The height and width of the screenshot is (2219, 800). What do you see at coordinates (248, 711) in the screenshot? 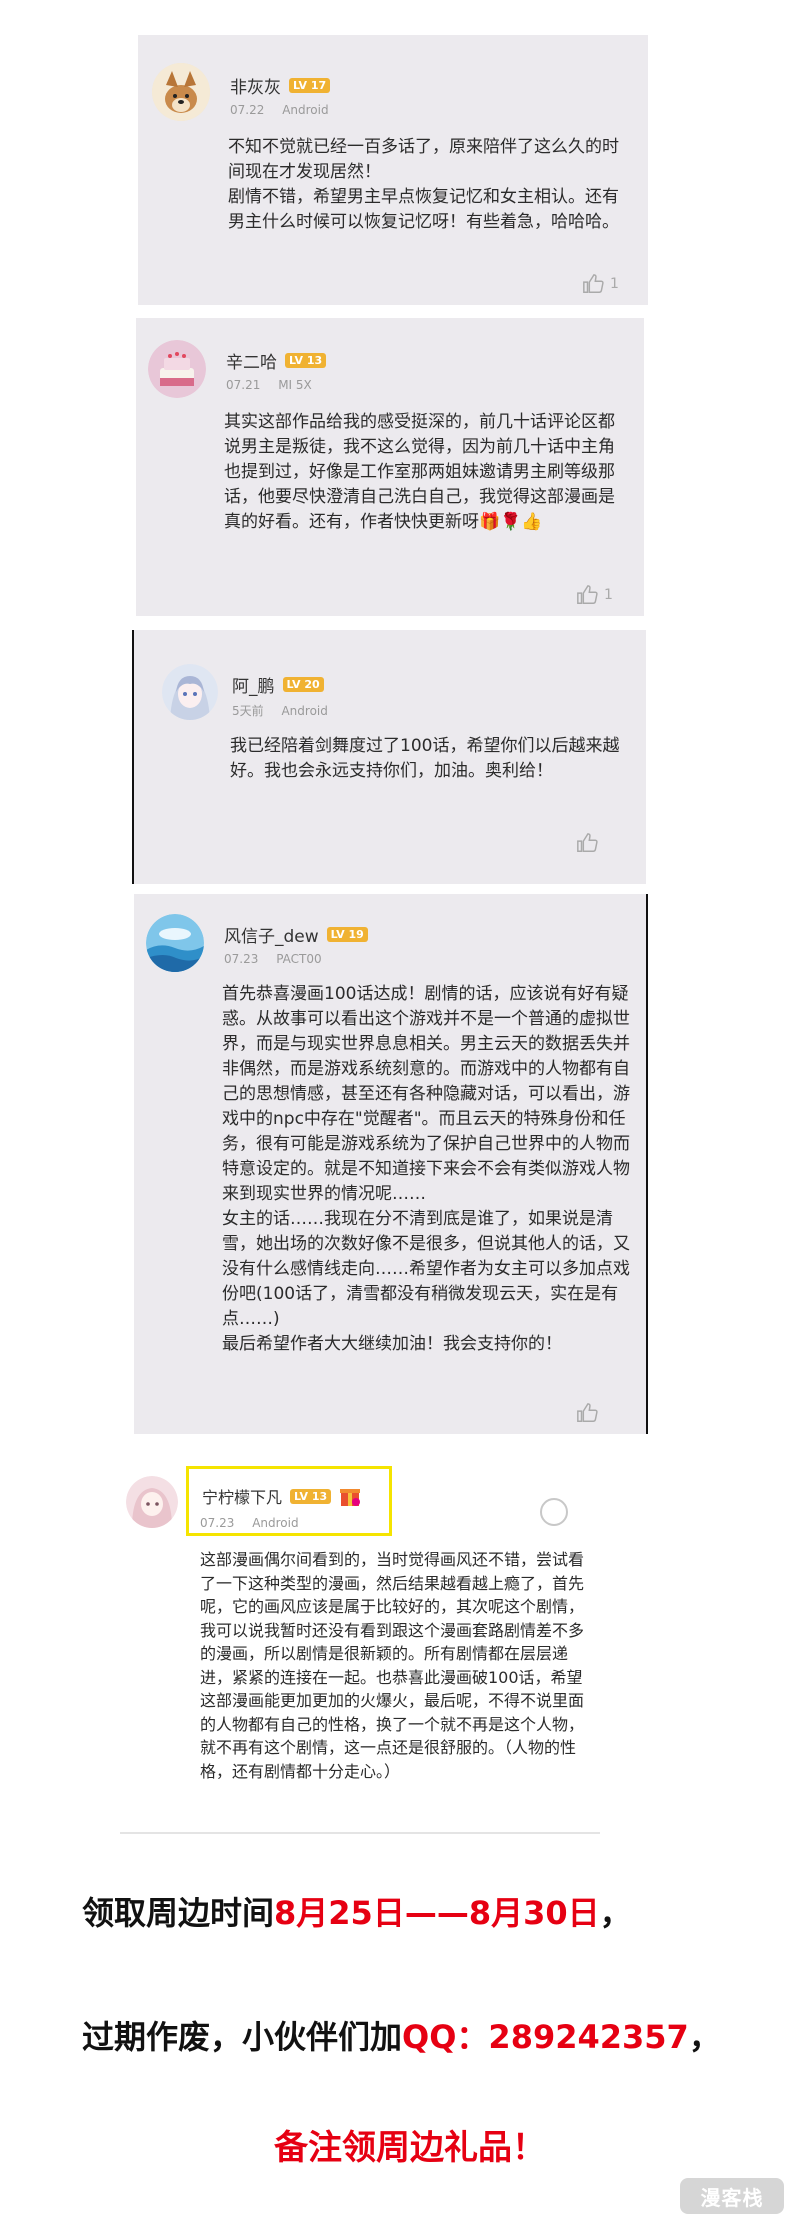
I see `comment-date: 5天前` at bounding box center [248, 711].